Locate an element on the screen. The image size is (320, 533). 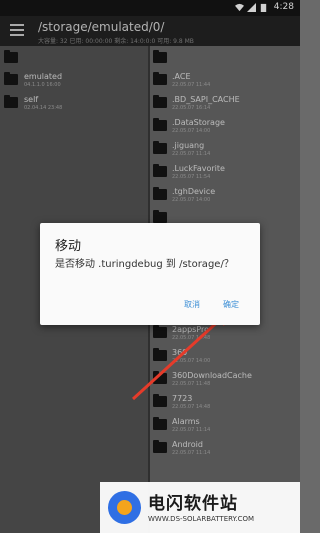
dialog-title: 移动 is located at coordinates (68, 246).